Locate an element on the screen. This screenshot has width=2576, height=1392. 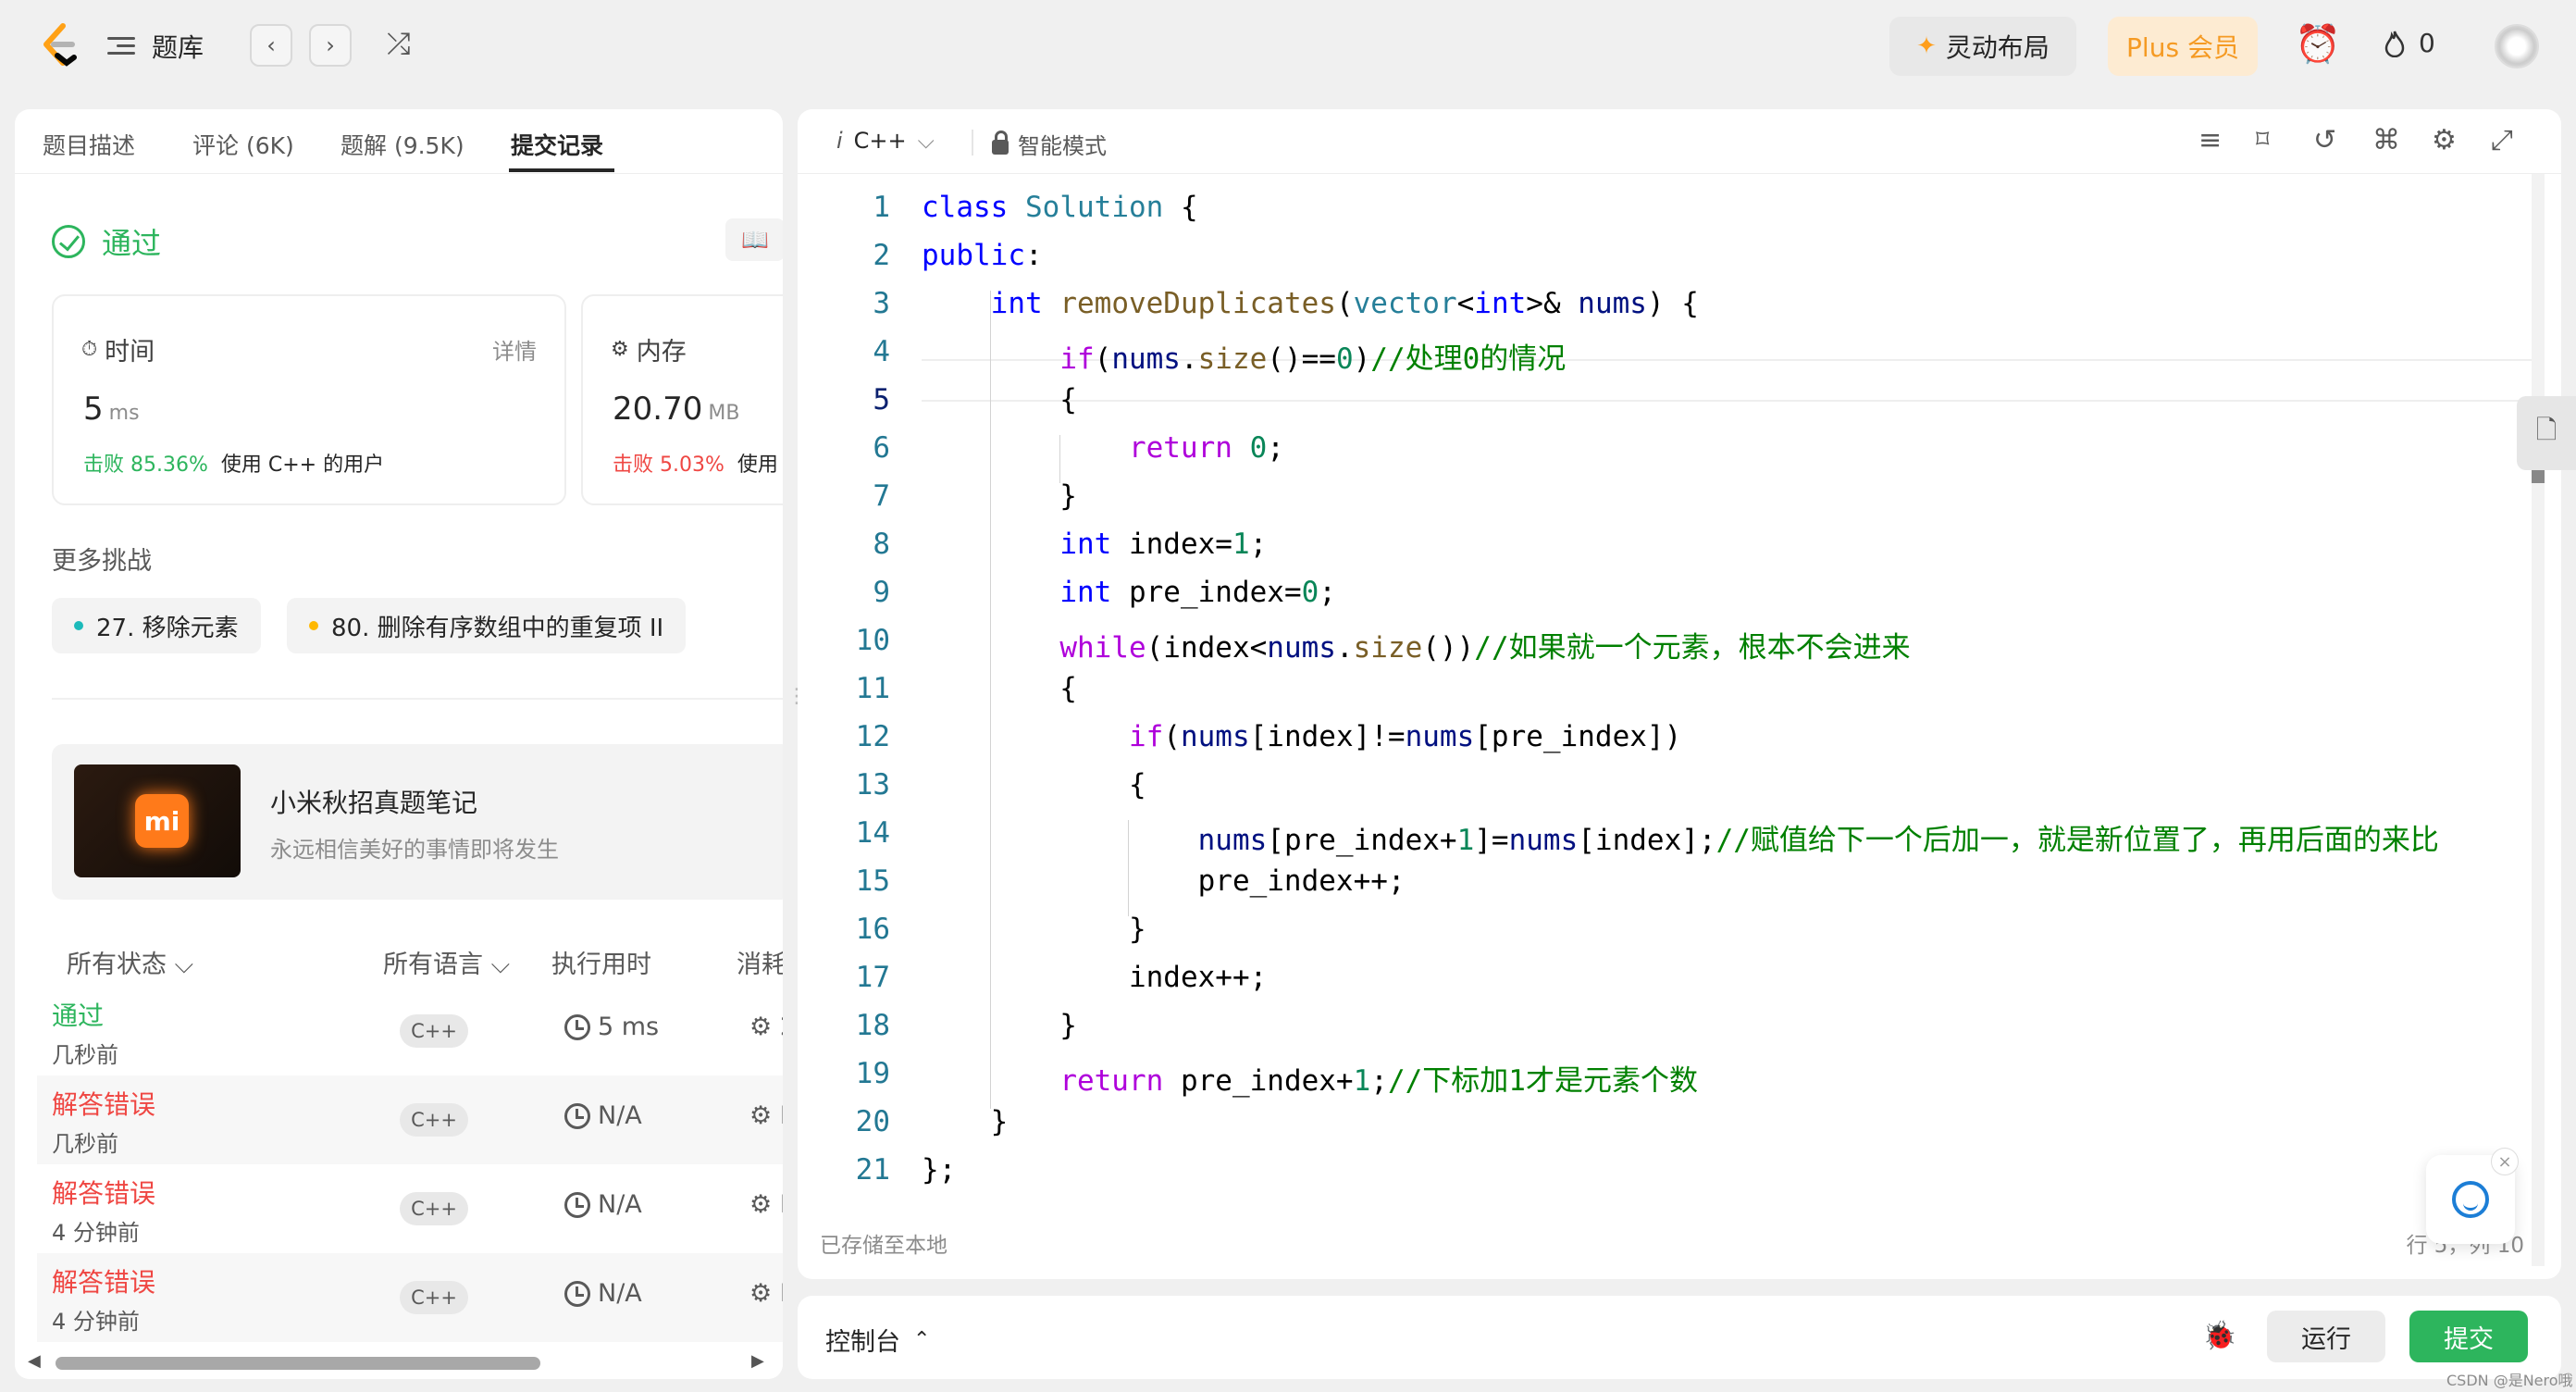
row-runtime: N/A is located at coordinates (603, 1204).